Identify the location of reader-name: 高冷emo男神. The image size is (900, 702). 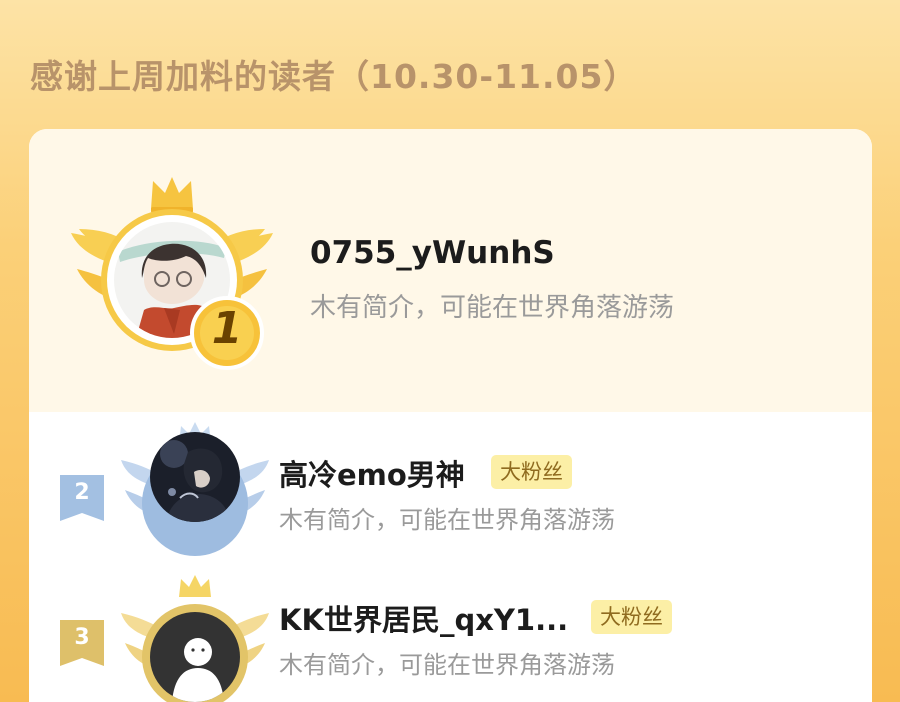
(372, 473).